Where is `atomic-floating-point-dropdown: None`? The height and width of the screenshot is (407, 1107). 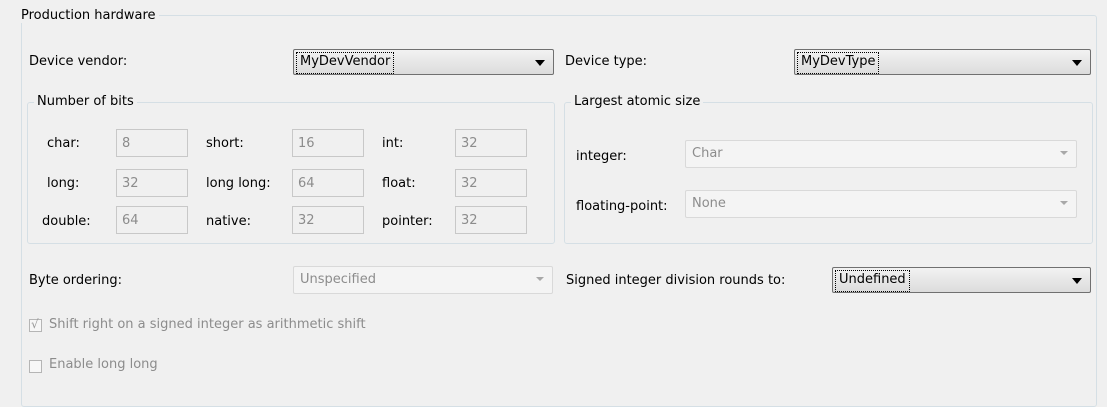 atomic-floating-point-dropdown: None is located at coordinates (881, 204).